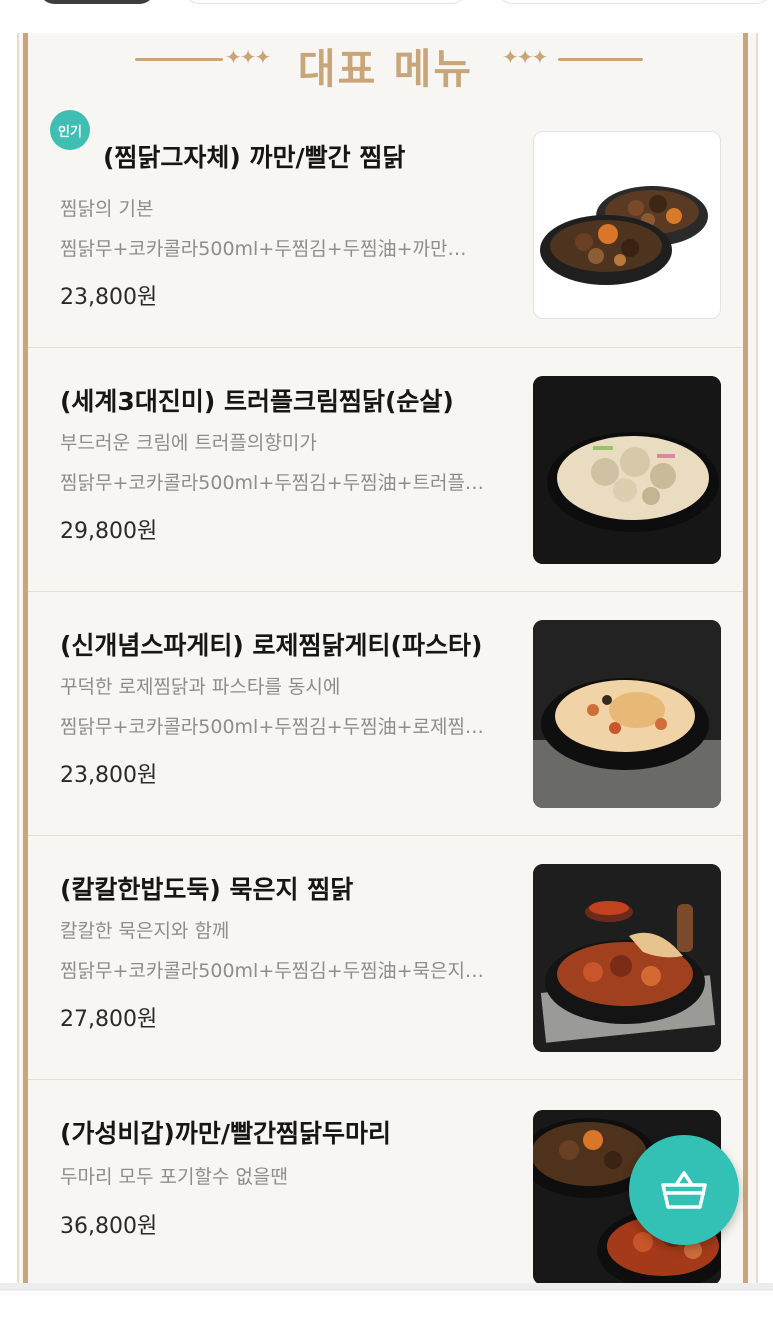 This screenshot has height=1324, width=773. Describe the element at coordinates (97, 2) in the screenshot. I see `tab-category-active` at that location.